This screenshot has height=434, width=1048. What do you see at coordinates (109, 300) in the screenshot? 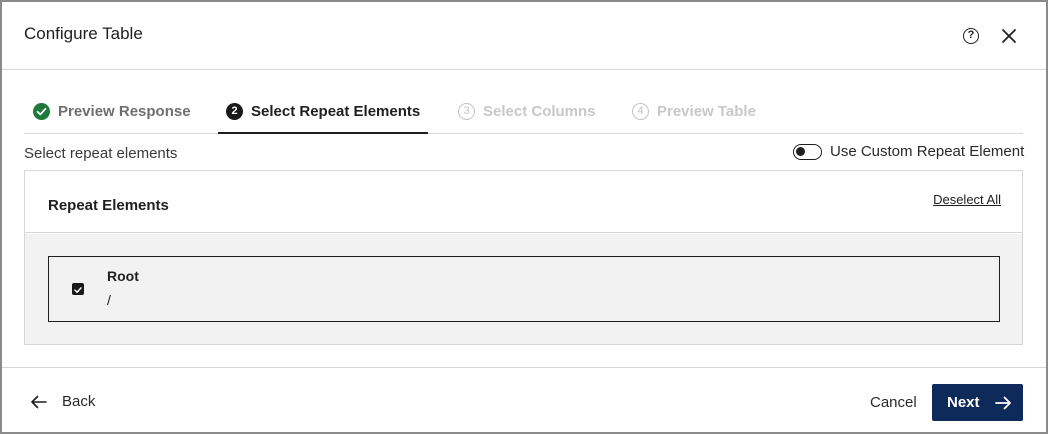
I see `element-path: /` at bounding box center [109, 300].